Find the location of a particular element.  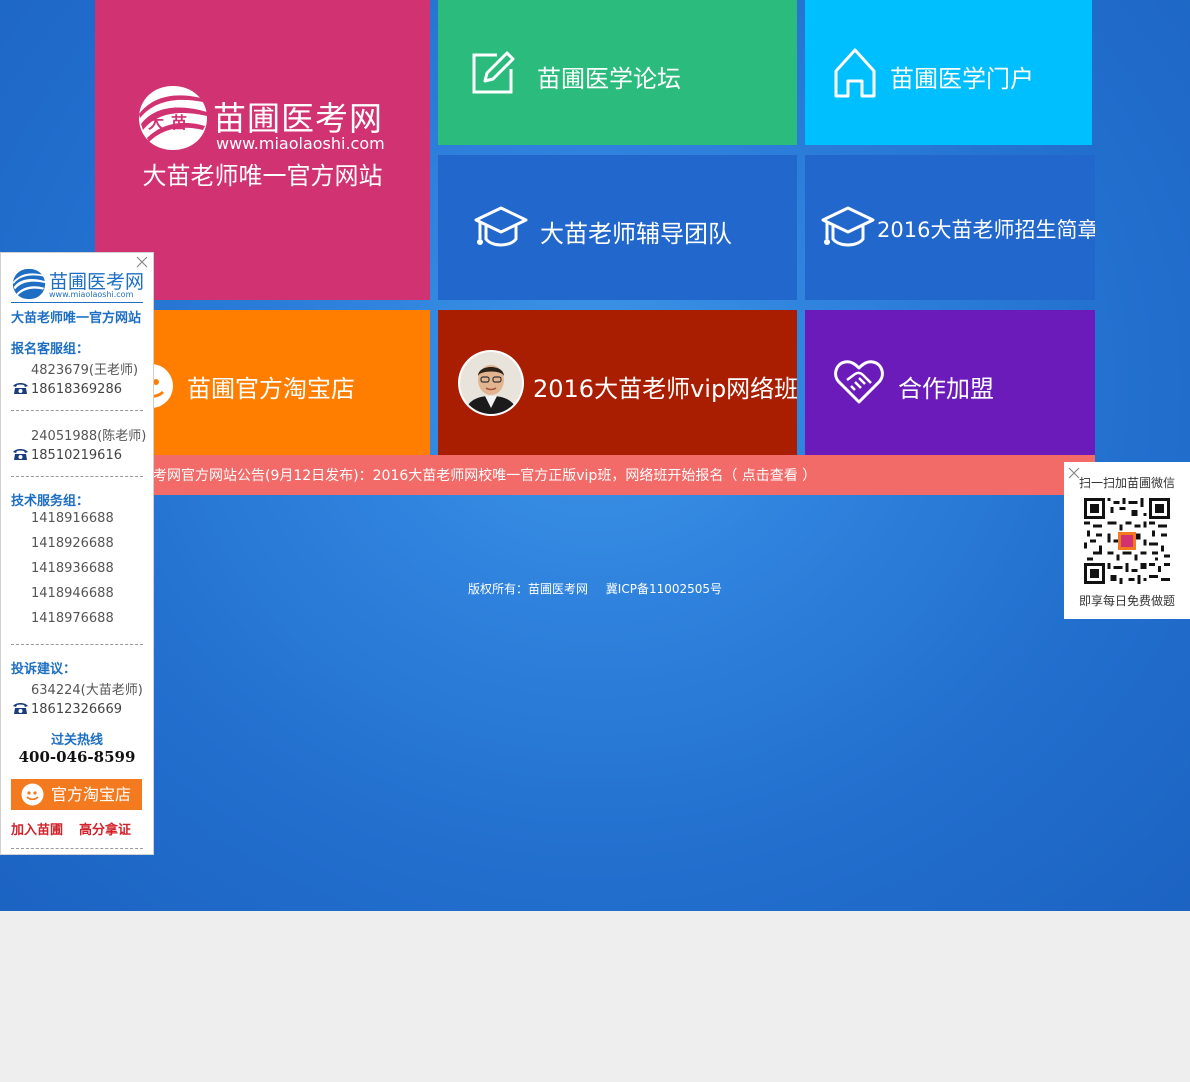

tile-portal-label: 苗圃医学门户 is located at coordinates (962, 79).